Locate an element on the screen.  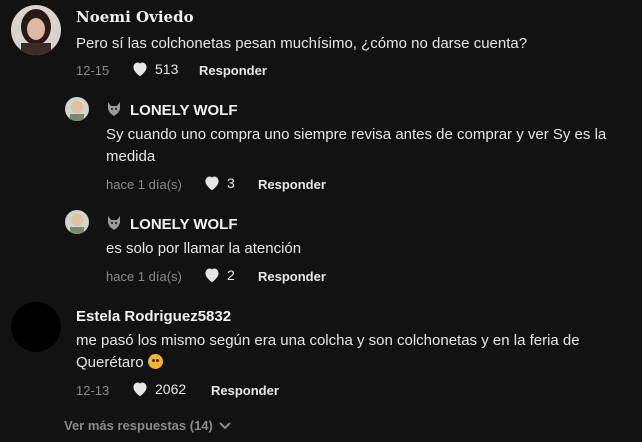
like-button: 2062 is located at coordinates (158, 389).